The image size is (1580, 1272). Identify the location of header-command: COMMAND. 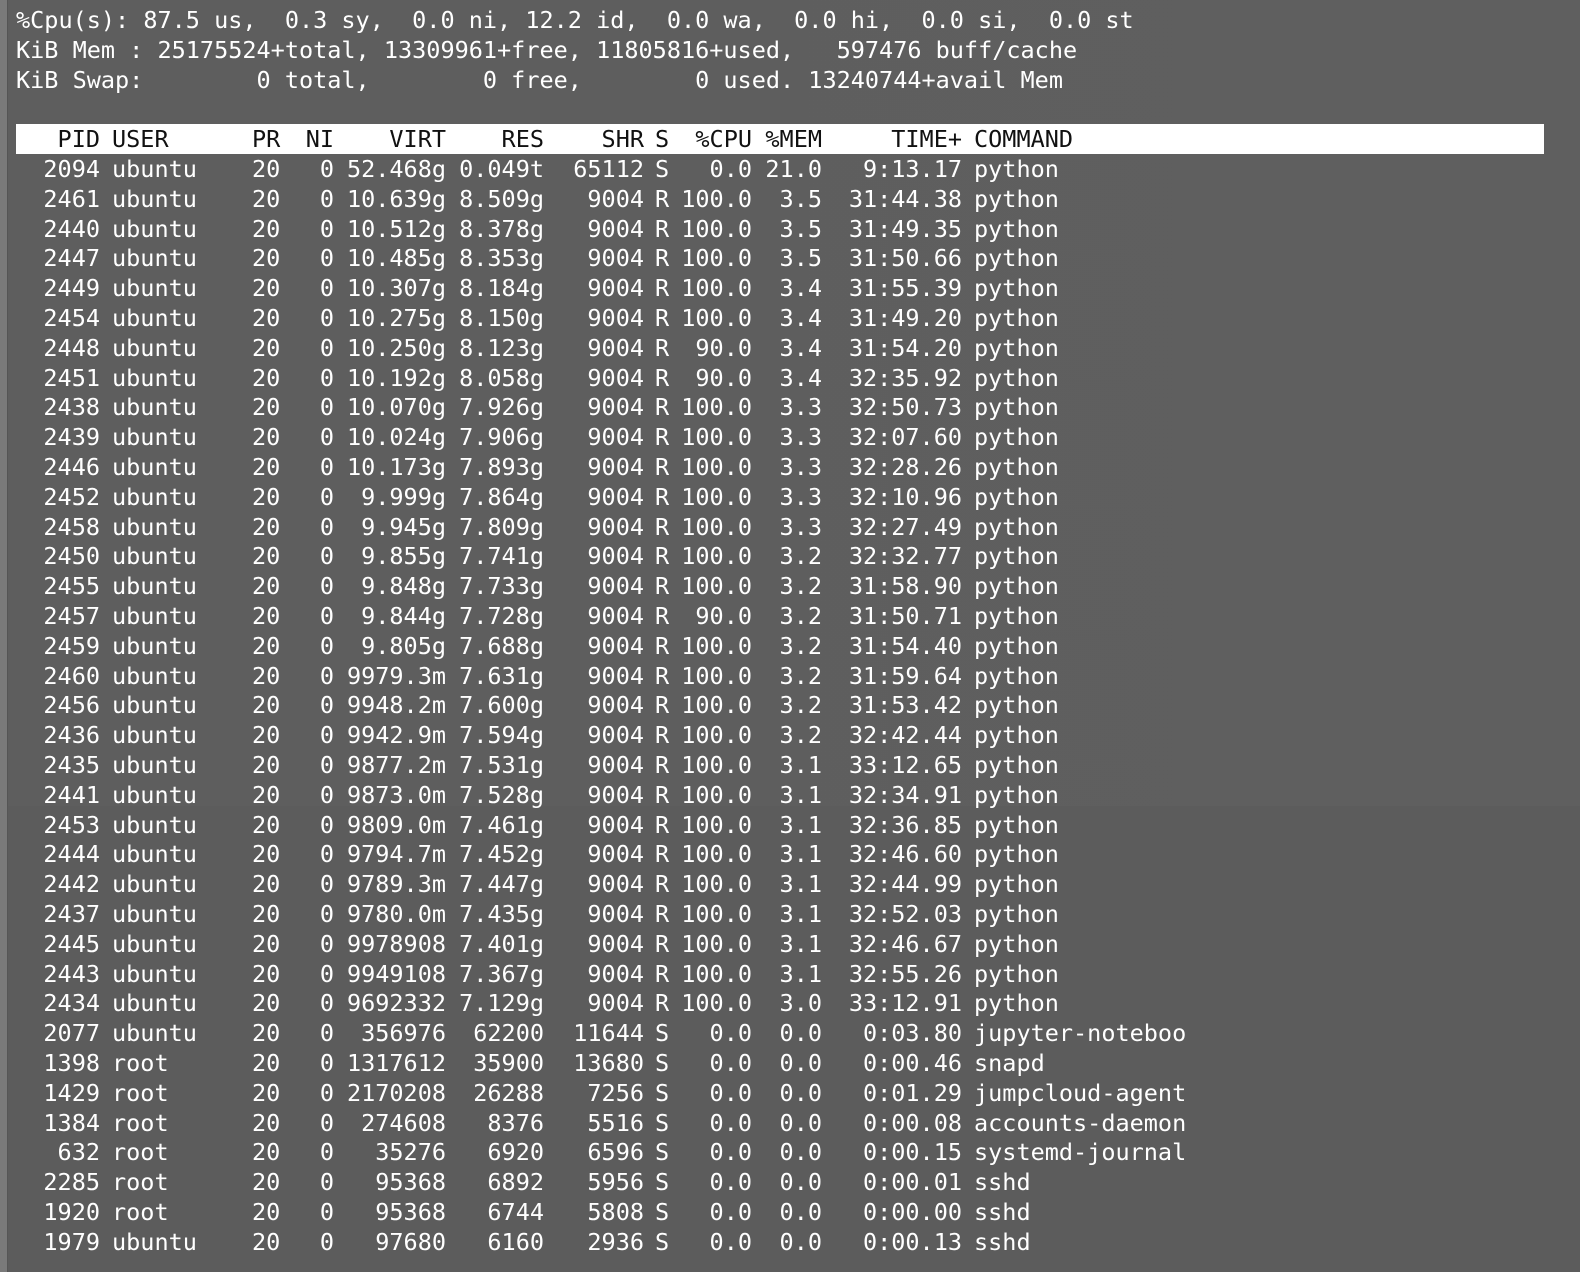
(1254, 139).